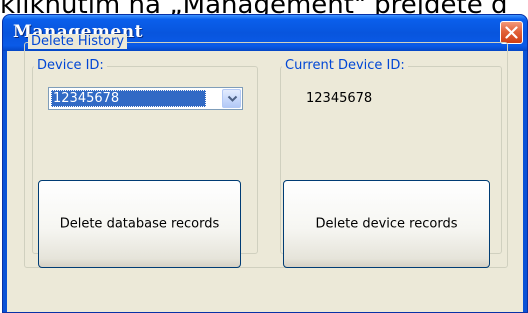 This screenshot has height=313, width=528. I want to click on close-button, so click(511, 32).